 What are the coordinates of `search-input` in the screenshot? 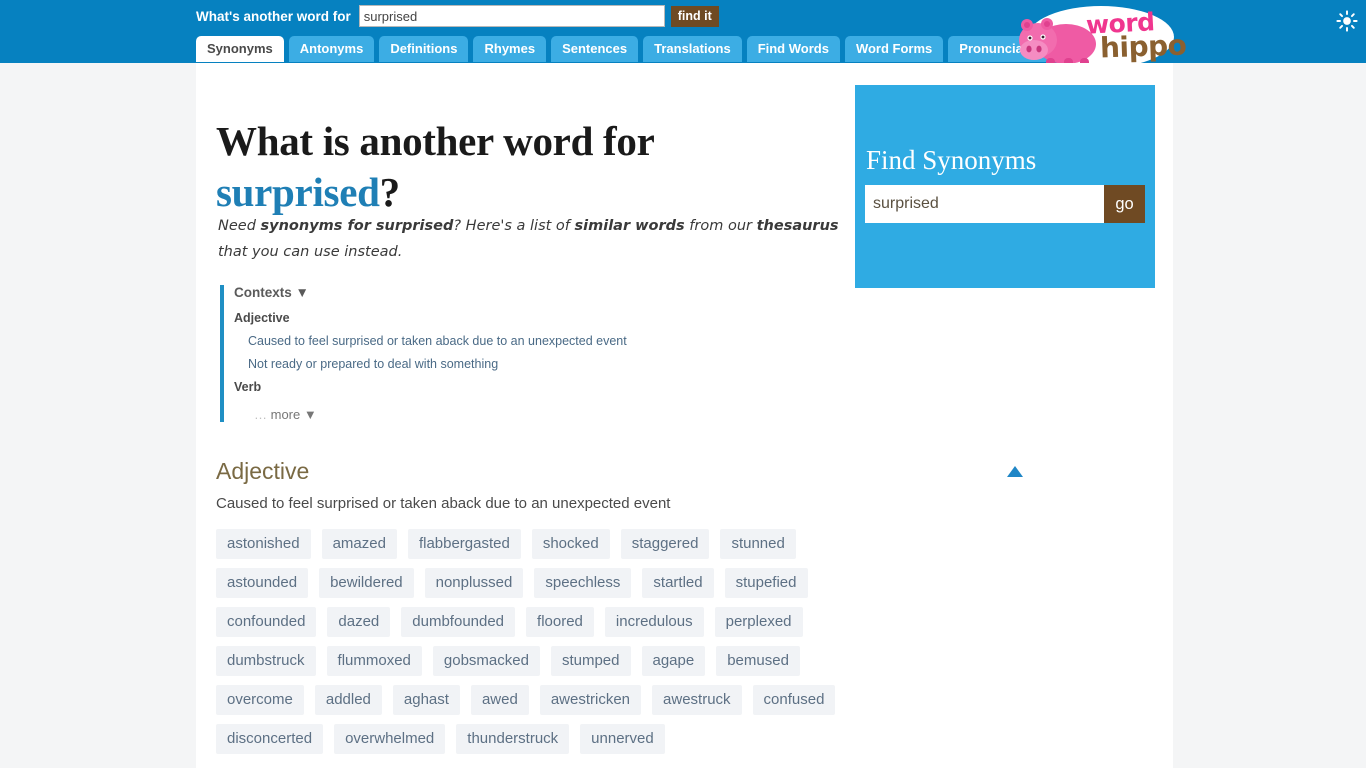 It's located at (511, 16).